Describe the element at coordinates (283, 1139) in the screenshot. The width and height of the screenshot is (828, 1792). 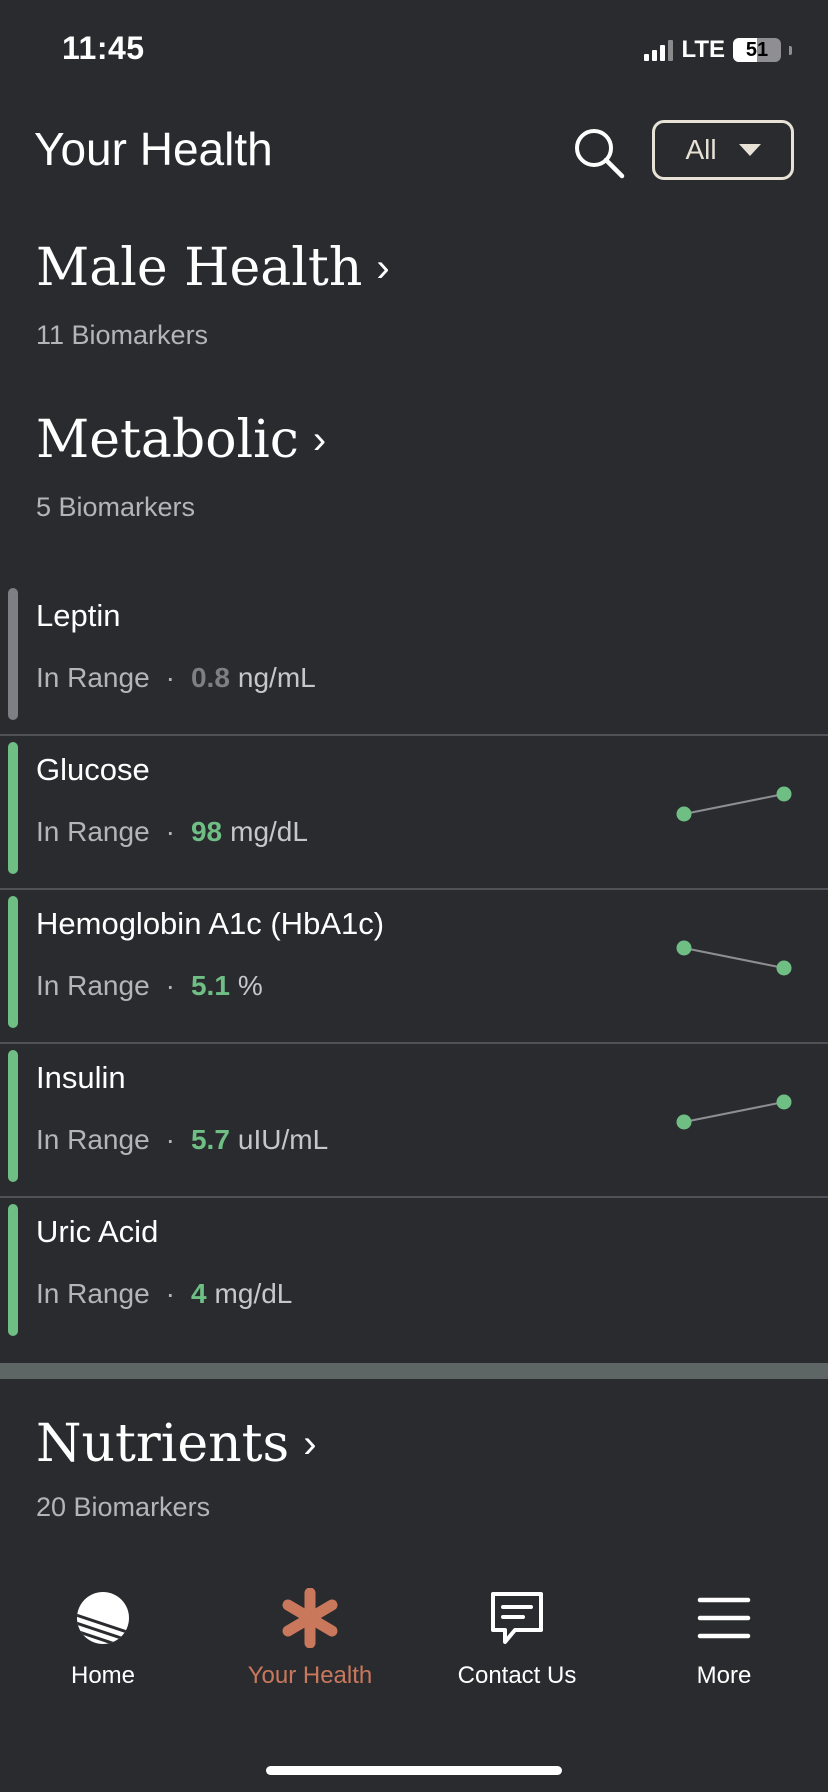
I see `biomarker-unit: uIU/mL` at that location.